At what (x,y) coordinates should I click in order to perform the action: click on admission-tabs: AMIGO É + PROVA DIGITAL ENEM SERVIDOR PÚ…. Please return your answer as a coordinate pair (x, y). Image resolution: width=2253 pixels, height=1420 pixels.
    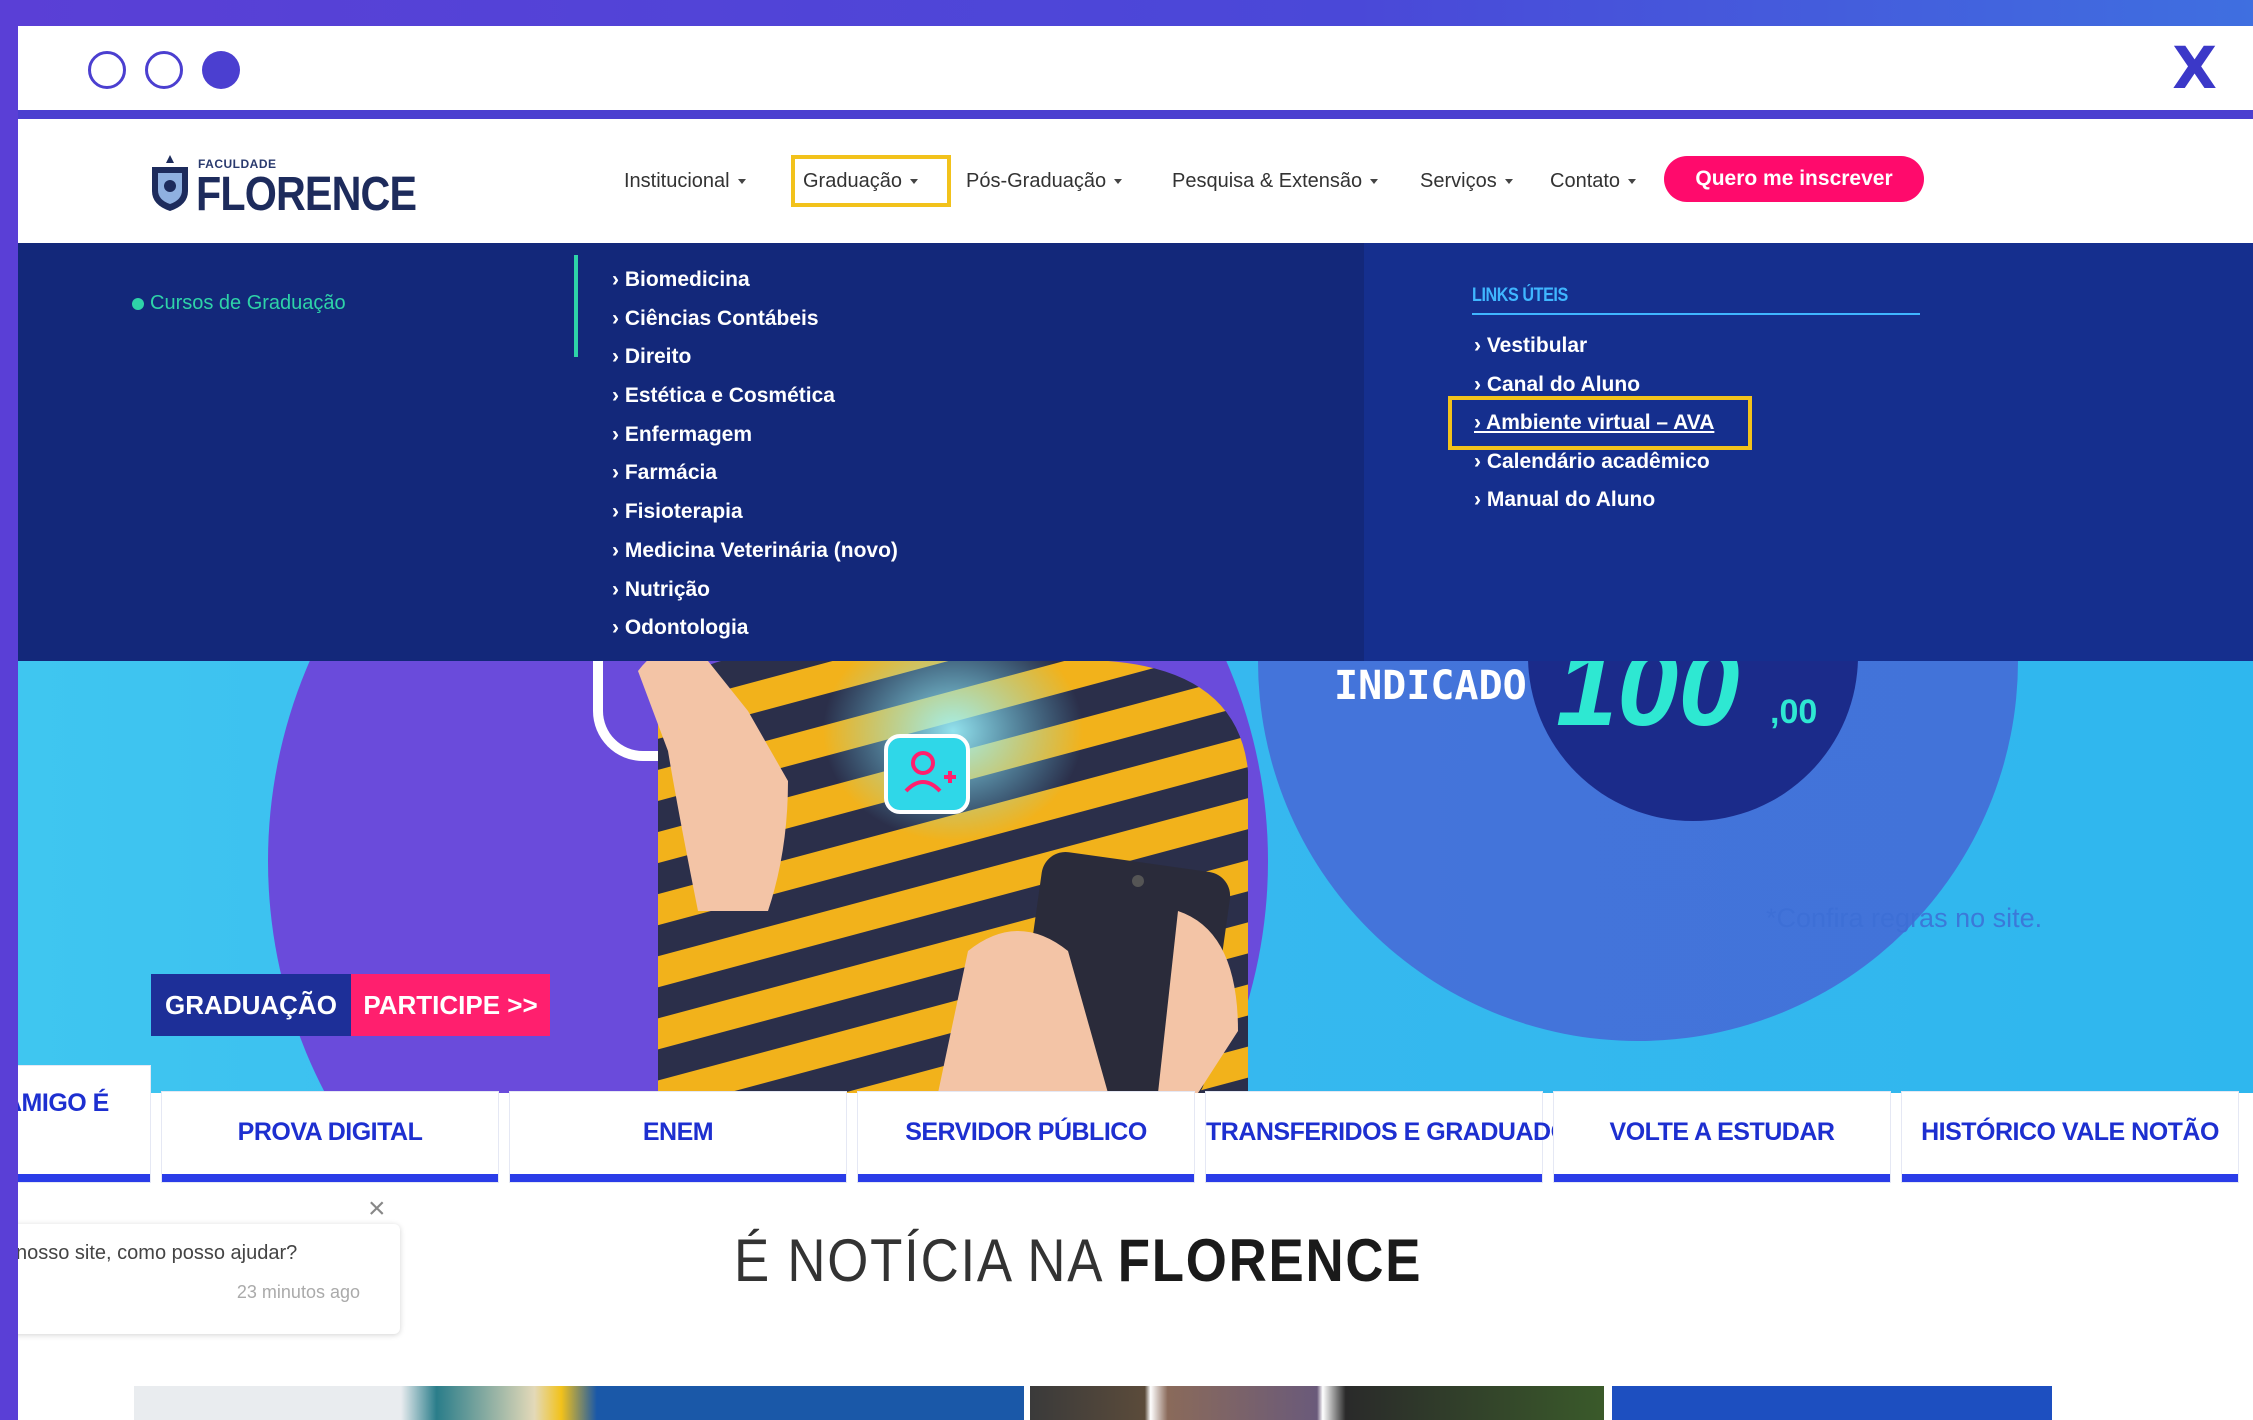
    Looking at the image, I should click on (1135, 1125).